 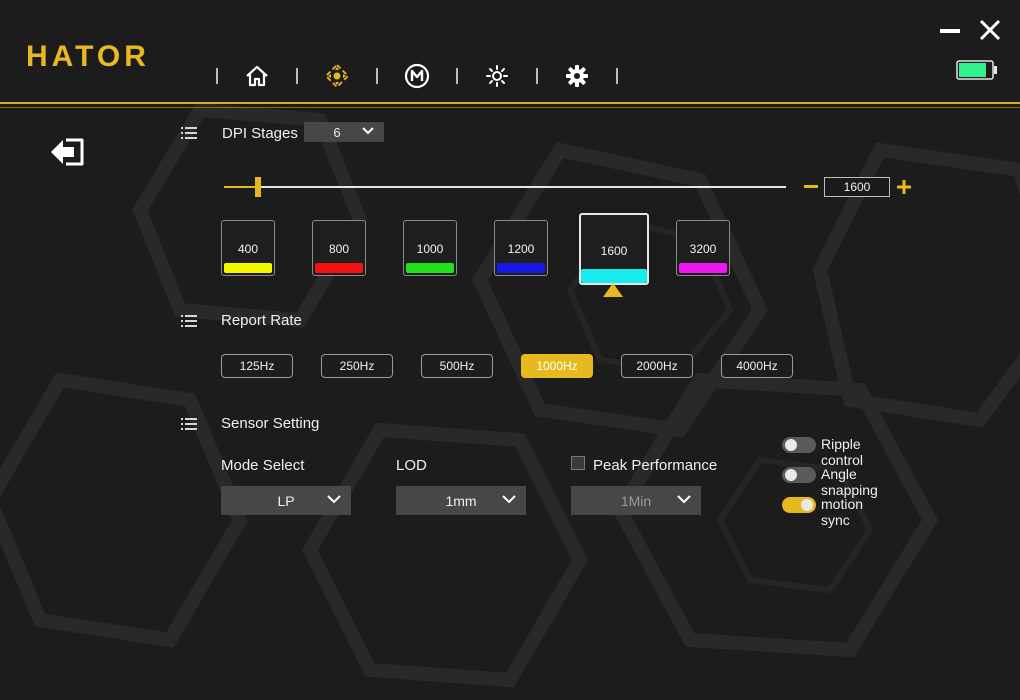 I want to click on dpi-stage-card: 400, so click(x=248, y=248).